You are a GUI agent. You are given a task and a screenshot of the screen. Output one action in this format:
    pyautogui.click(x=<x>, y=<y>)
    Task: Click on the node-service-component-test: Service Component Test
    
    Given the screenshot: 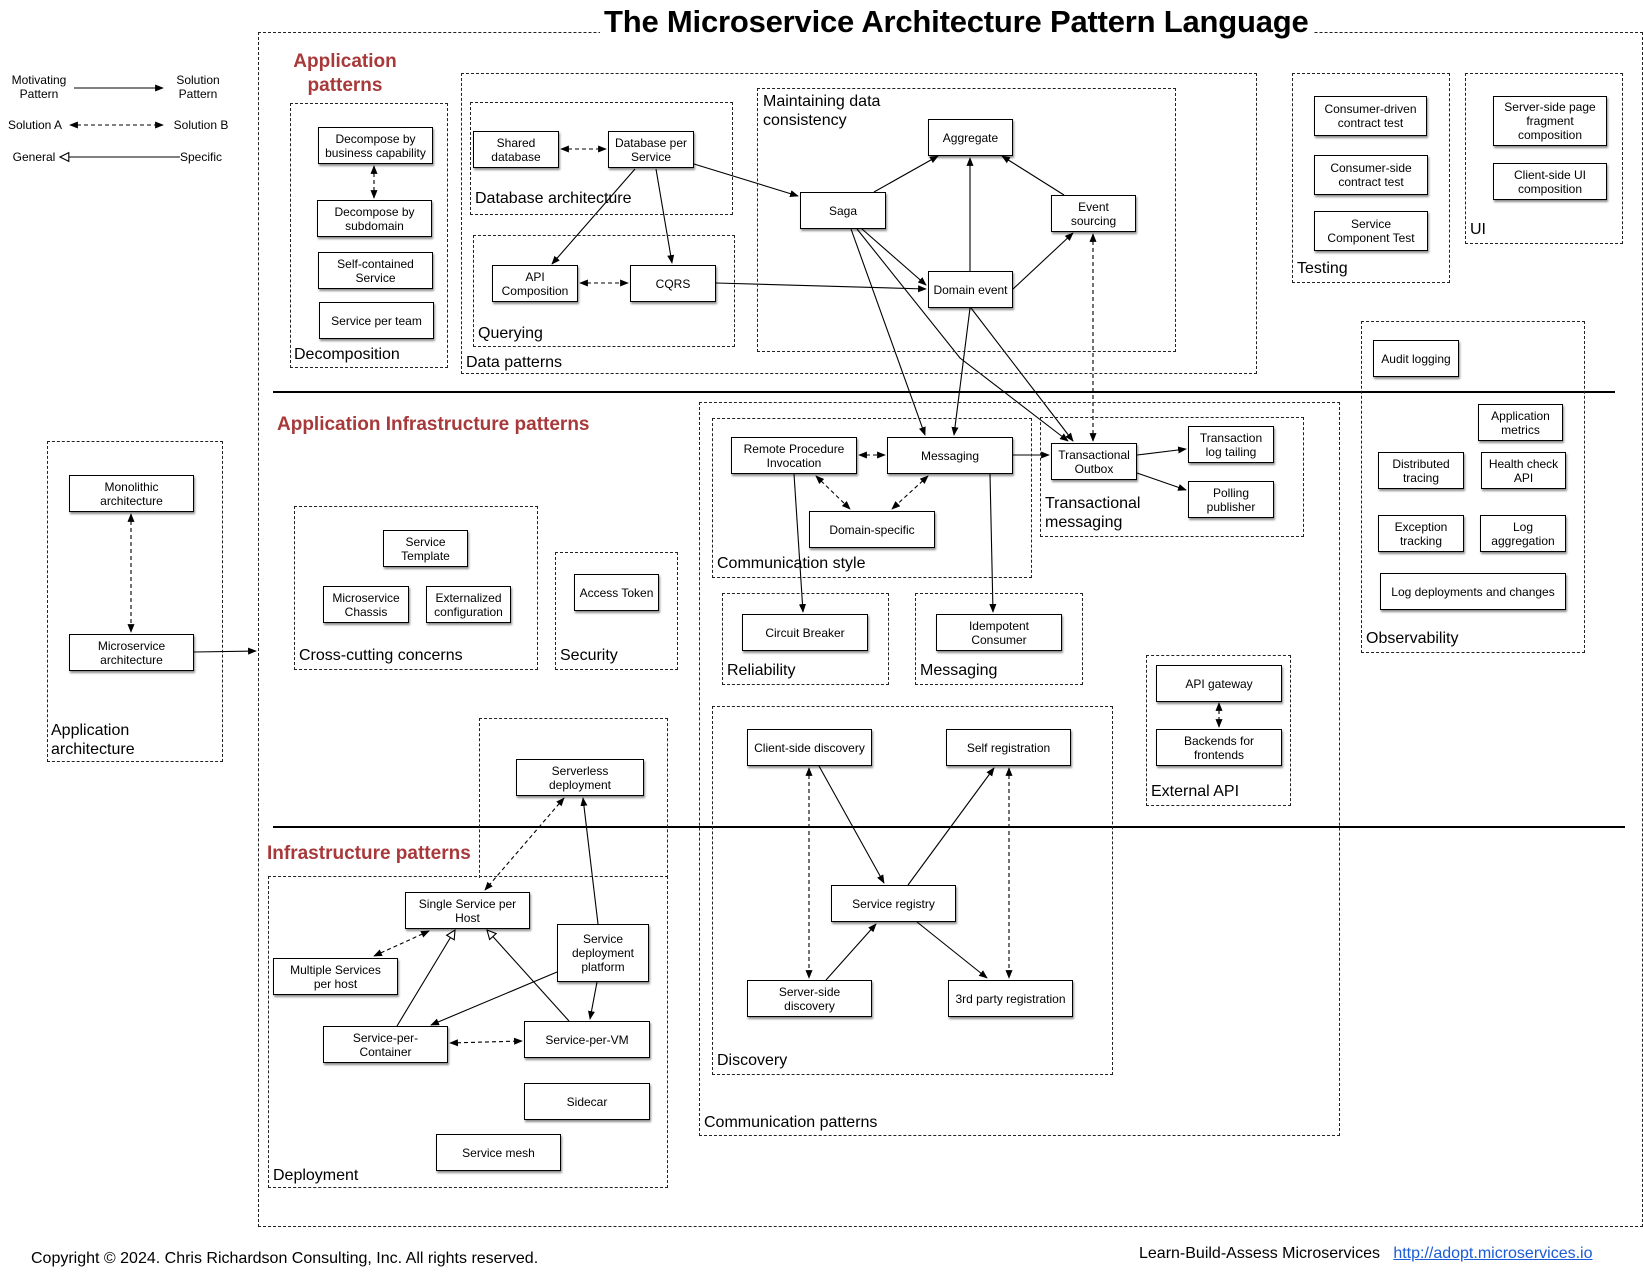 What is the action you would take?
    pyautogui.click(x=1371, y=231)
    